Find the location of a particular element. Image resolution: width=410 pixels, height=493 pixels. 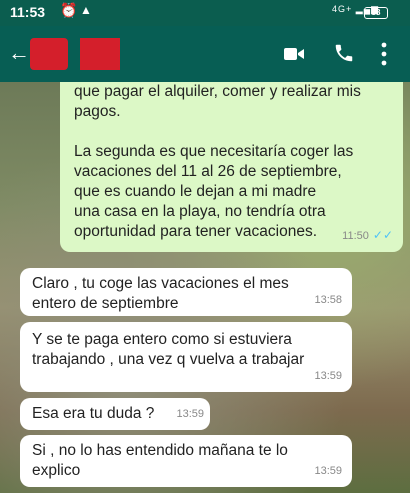

status-bar: 11:53 ⏰ ▲ 4G+ ▂▄▆ 88 is located at coordinates (205, 13).